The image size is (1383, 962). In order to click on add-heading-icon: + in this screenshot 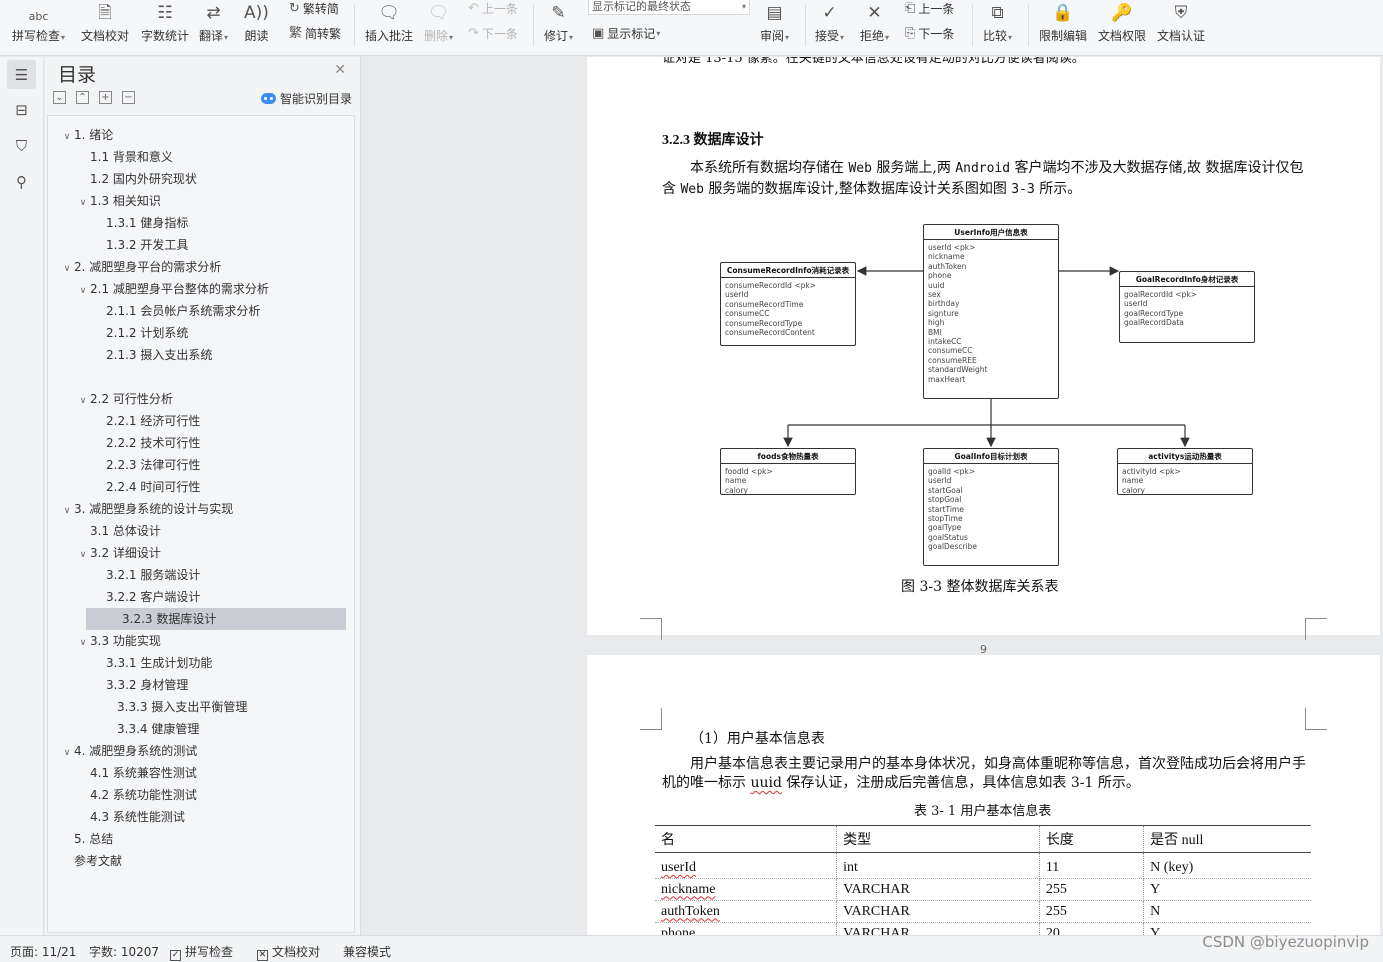, I will do `click(105, 97)`.